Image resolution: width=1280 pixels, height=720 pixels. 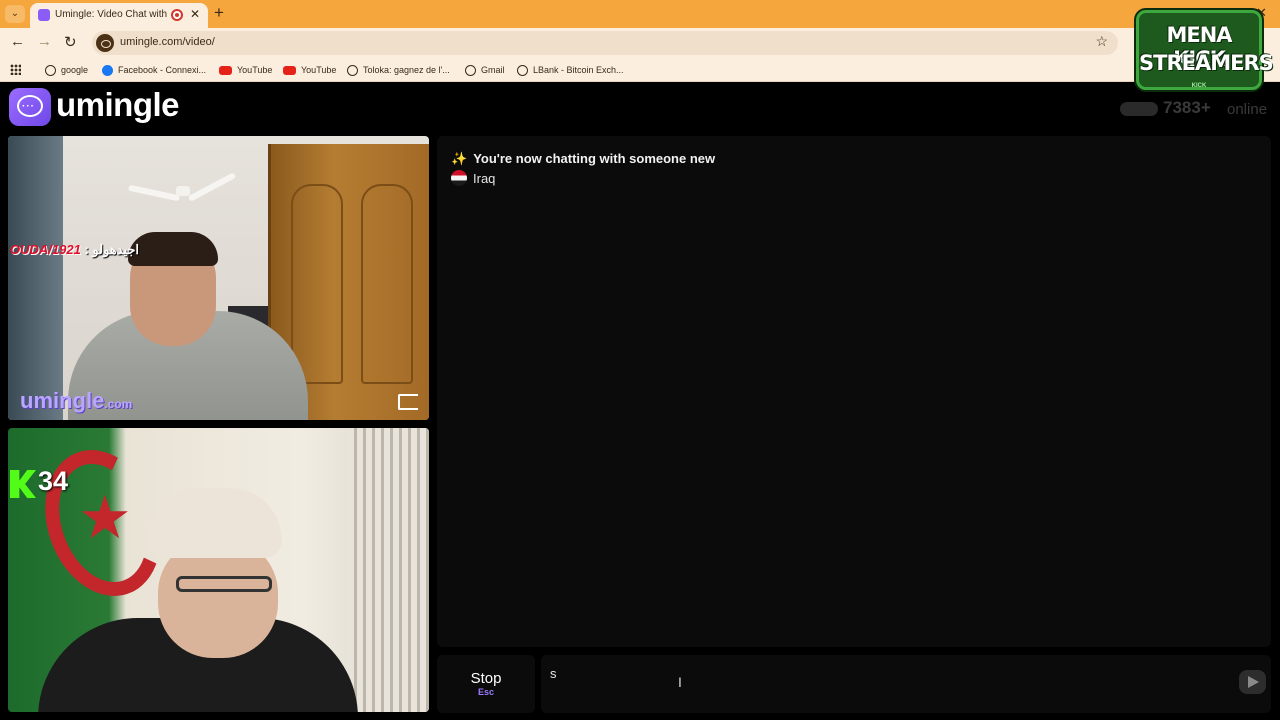 I want to click on online-label: online, so click(x=1247, y=109).